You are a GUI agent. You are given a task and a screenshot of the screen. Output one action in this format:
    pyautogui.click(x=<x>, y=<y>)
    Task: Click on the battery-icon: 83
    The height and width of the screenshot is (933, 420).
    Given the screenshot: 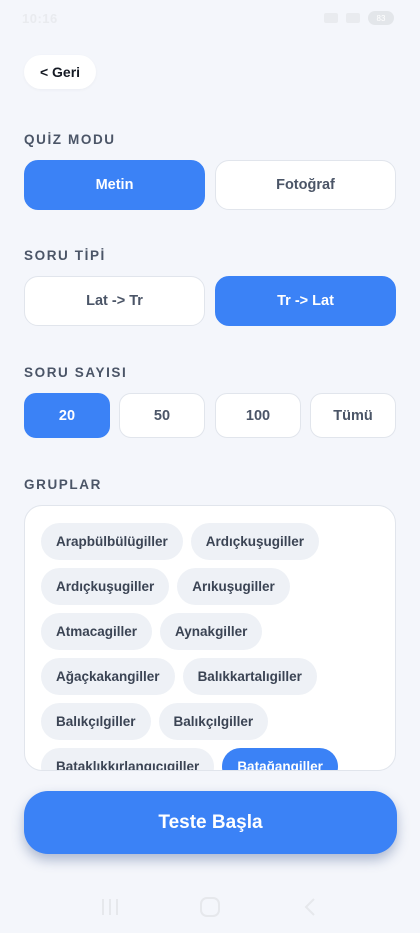 What is the action you would take?
    pyautogui.click(x=381, y=18)
    